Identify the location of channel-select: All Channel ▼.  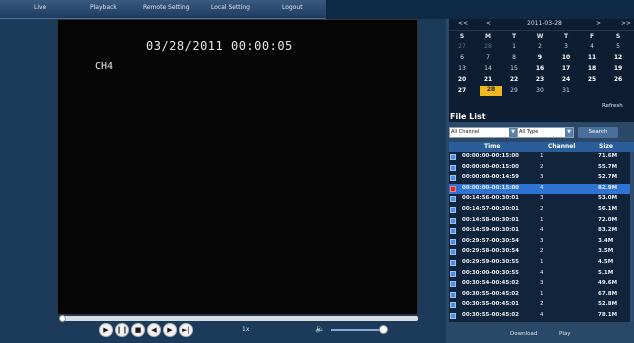
(483, 132).